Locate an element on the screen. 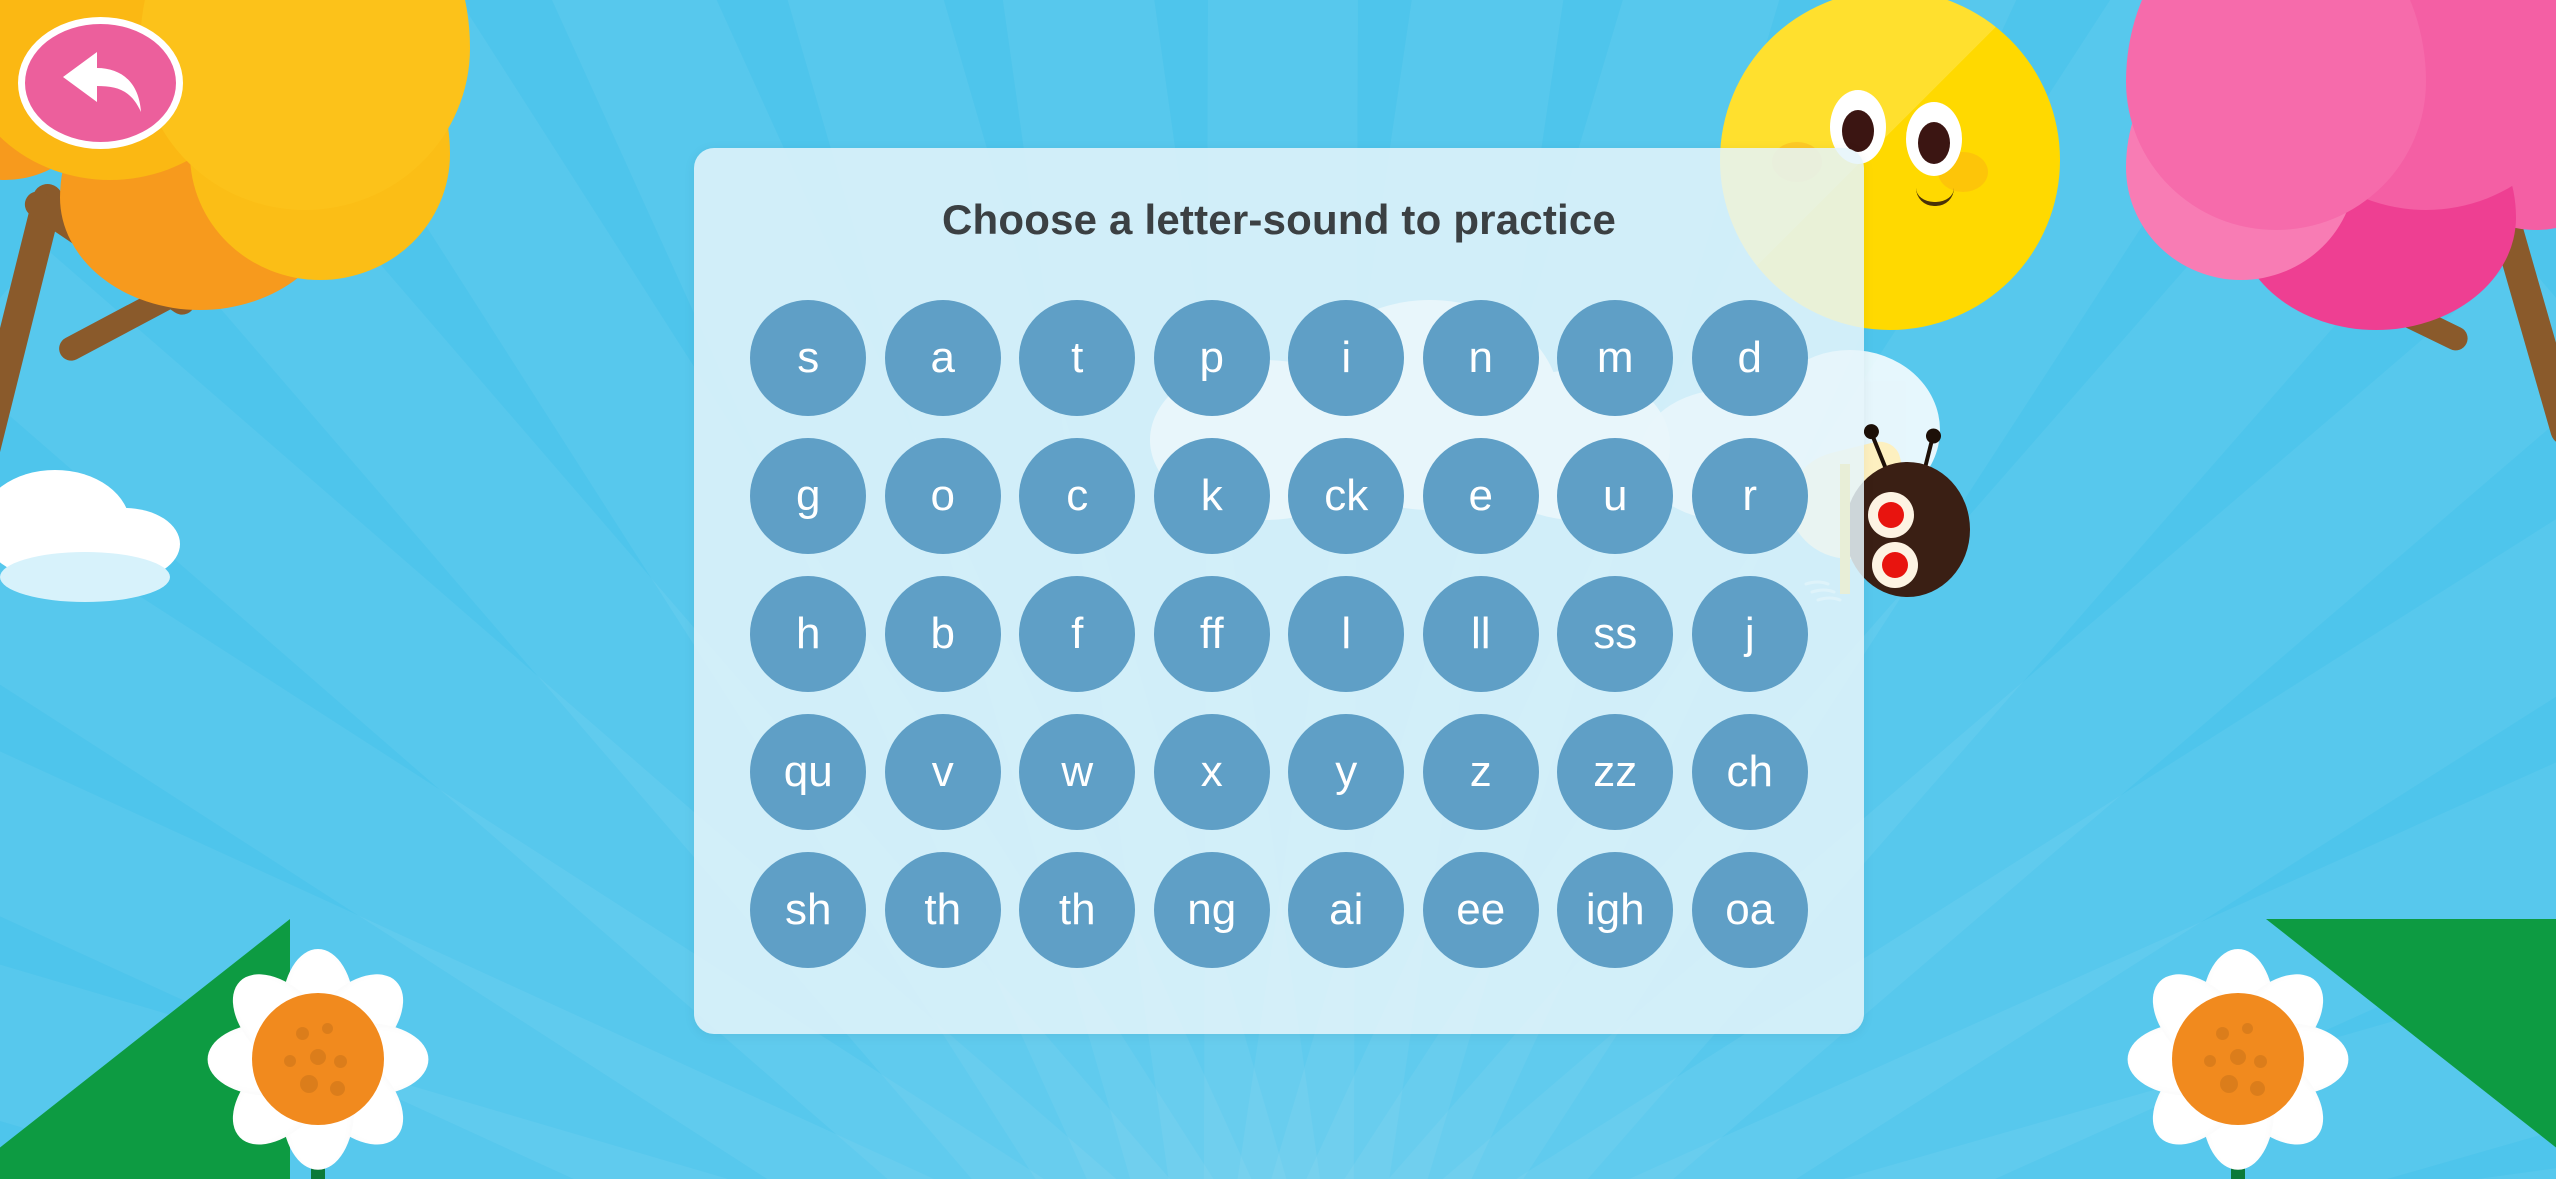 This screenshot has width=2556, height=1179. cloud is located at coordinates (105, 531).